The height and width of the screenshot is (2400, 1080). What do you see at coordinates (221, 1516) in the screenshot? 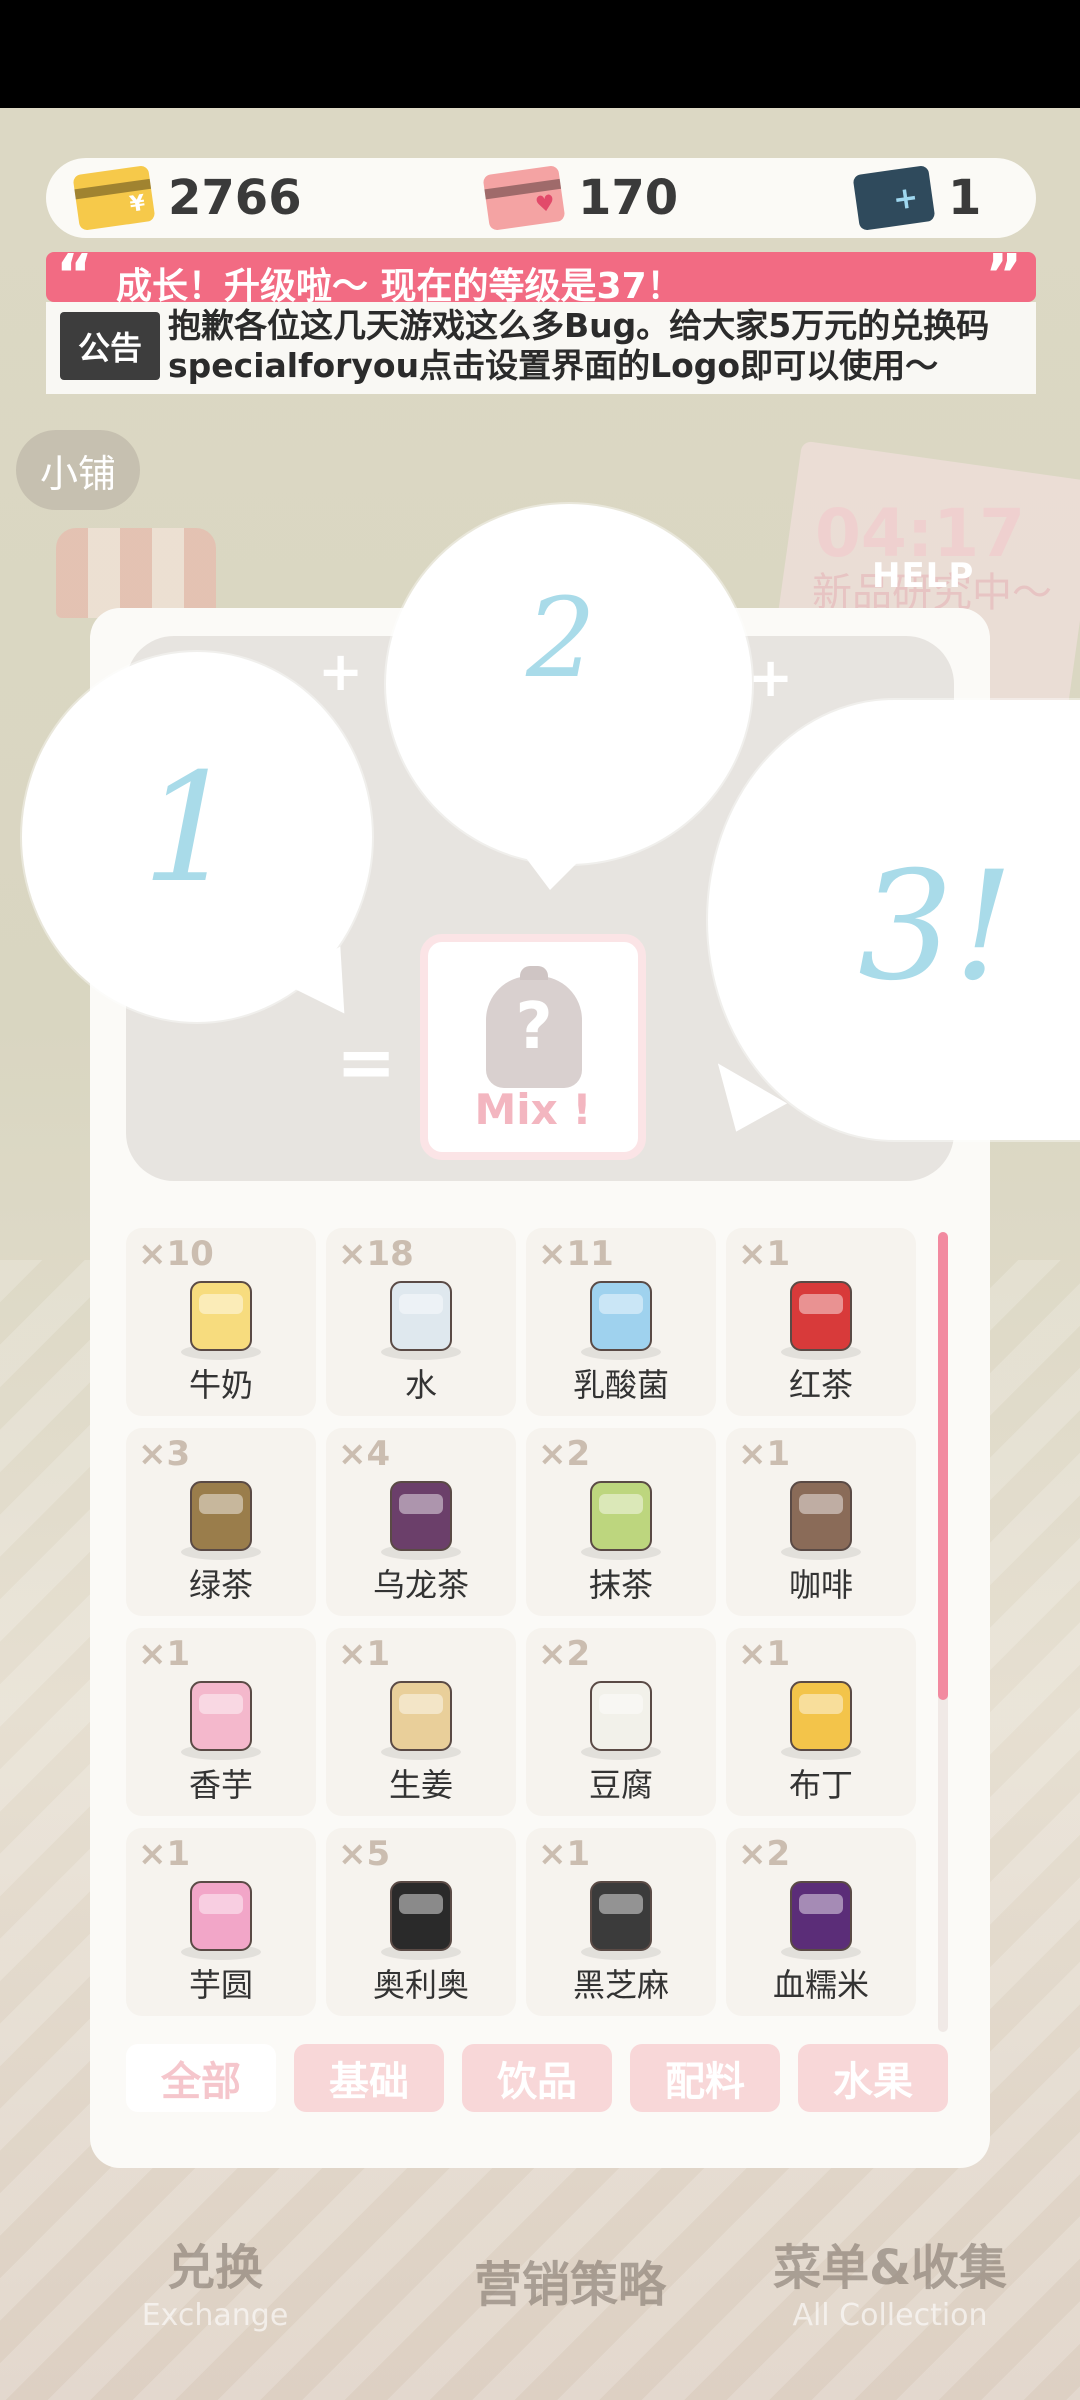
I see `green-tea-icon` at bounding box center [221, 1516].